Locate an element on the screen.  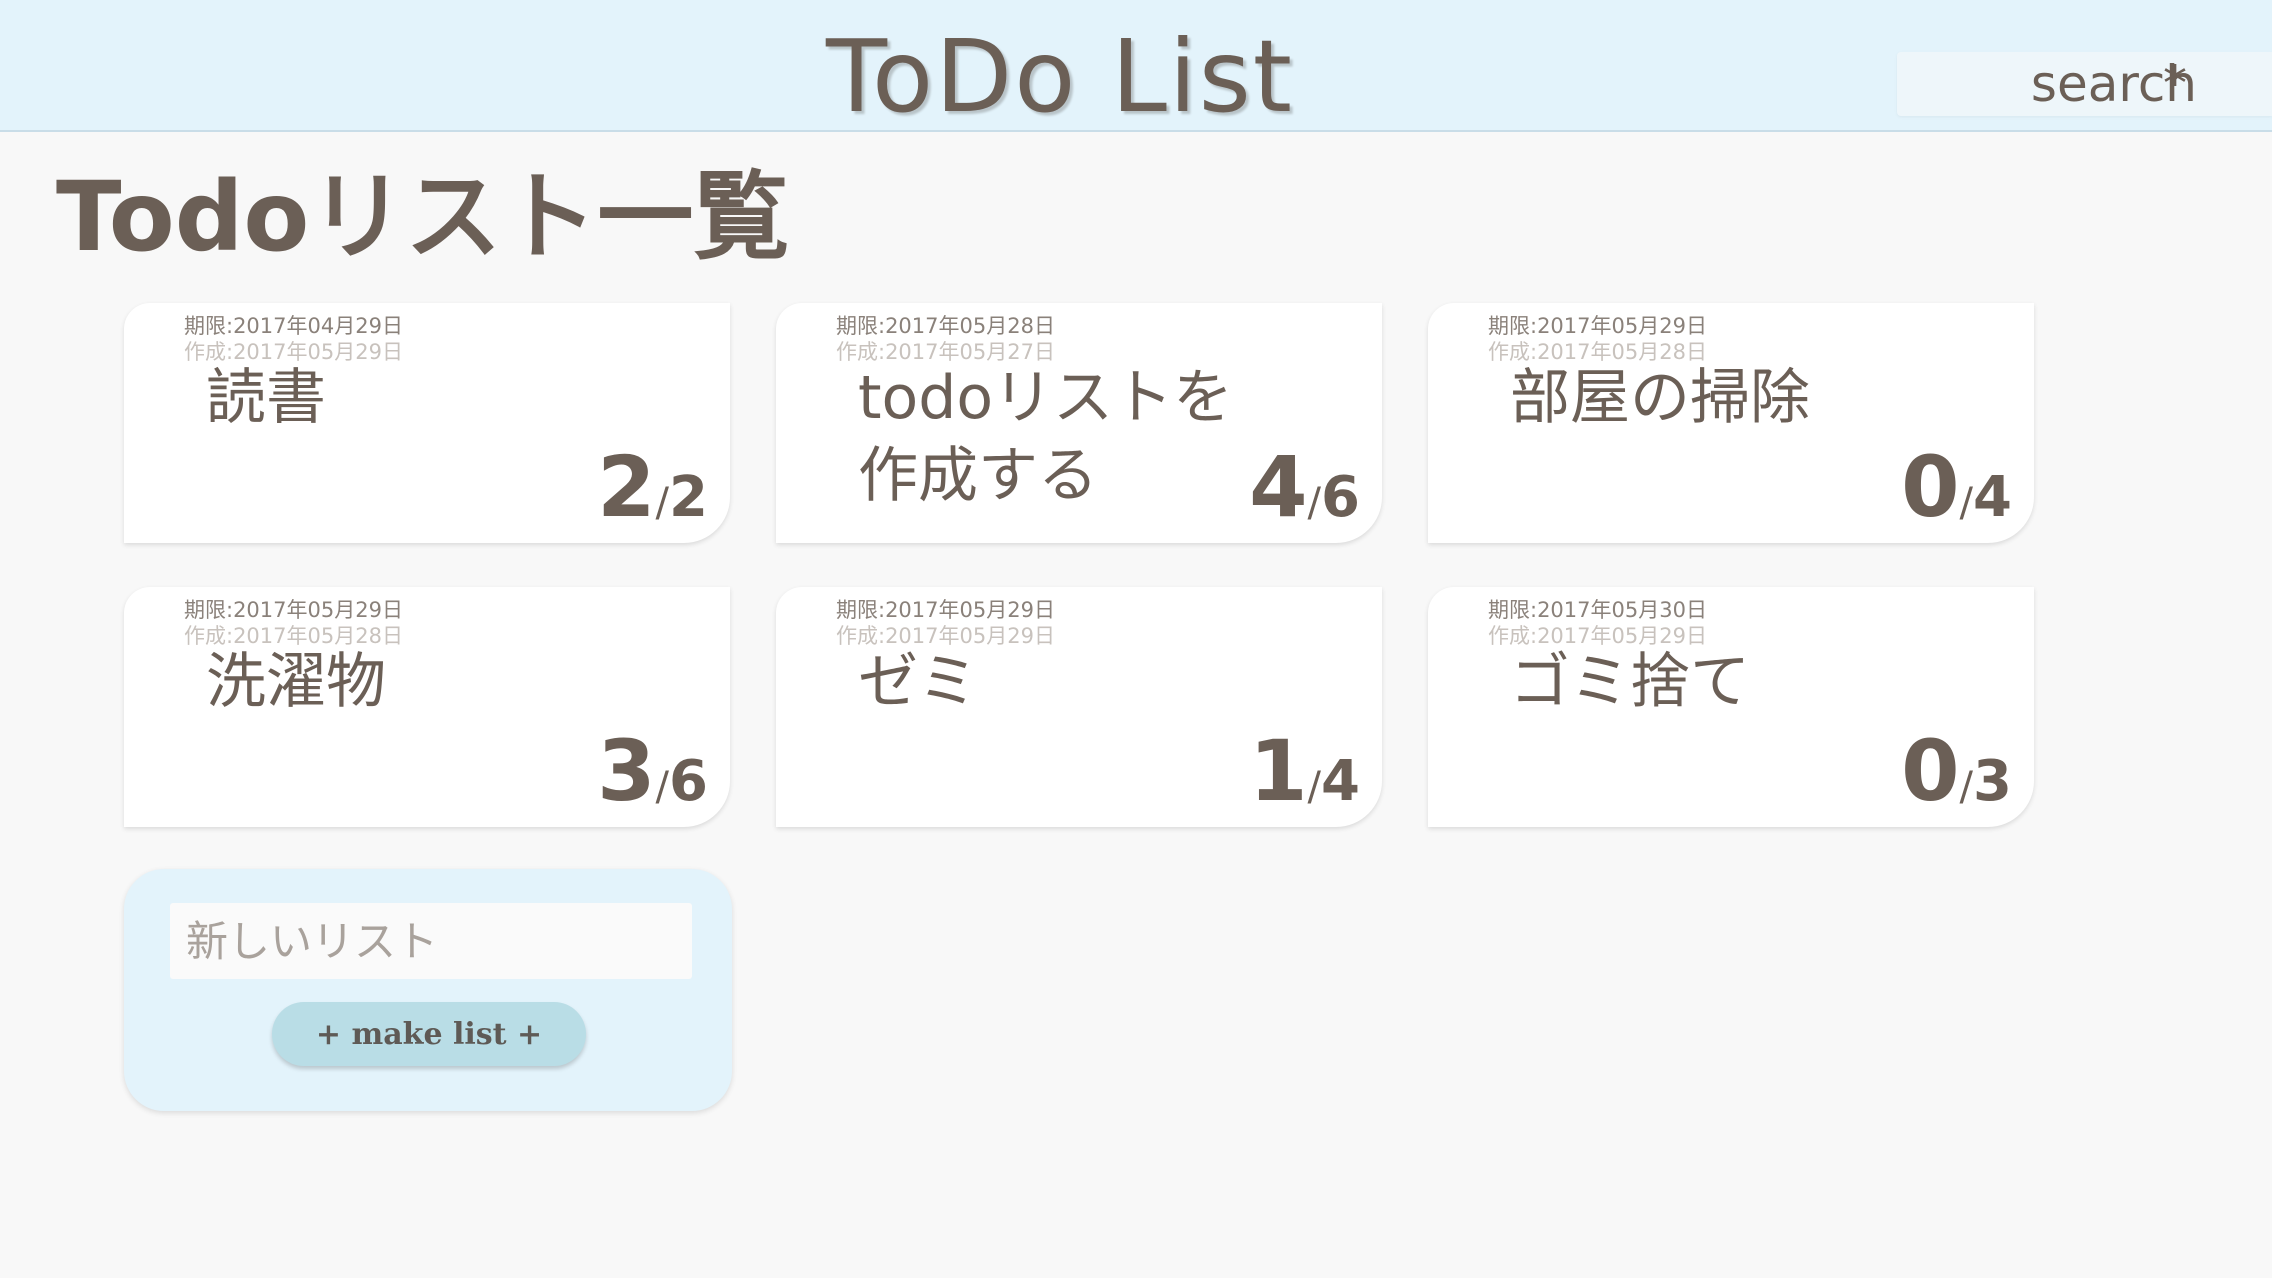
card-progress: 0/4 is located at coordinates (1956, 487).